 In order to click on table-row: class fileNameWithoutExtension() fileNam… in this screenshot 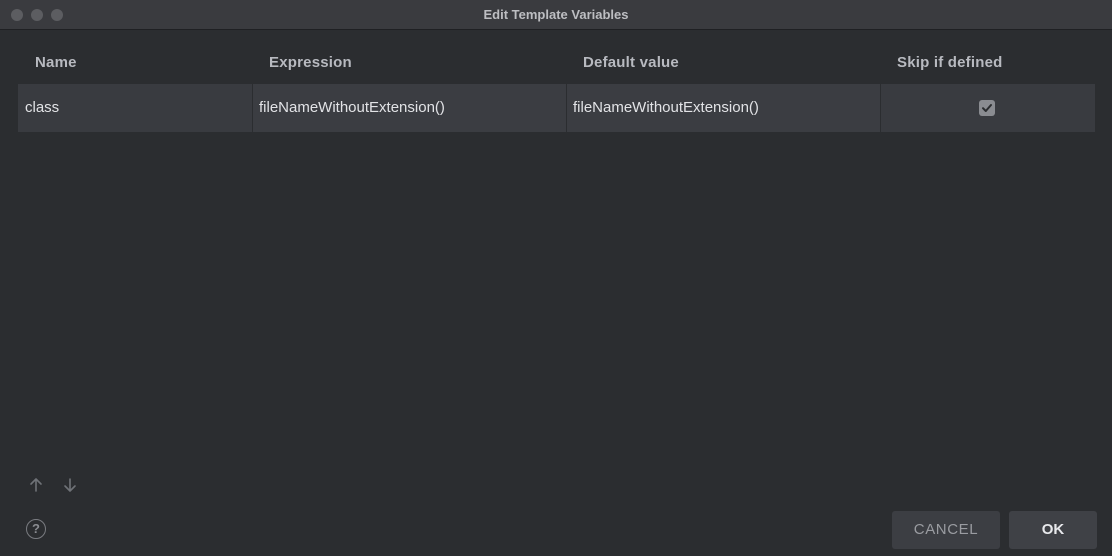, I will do `click(556, 108)`.